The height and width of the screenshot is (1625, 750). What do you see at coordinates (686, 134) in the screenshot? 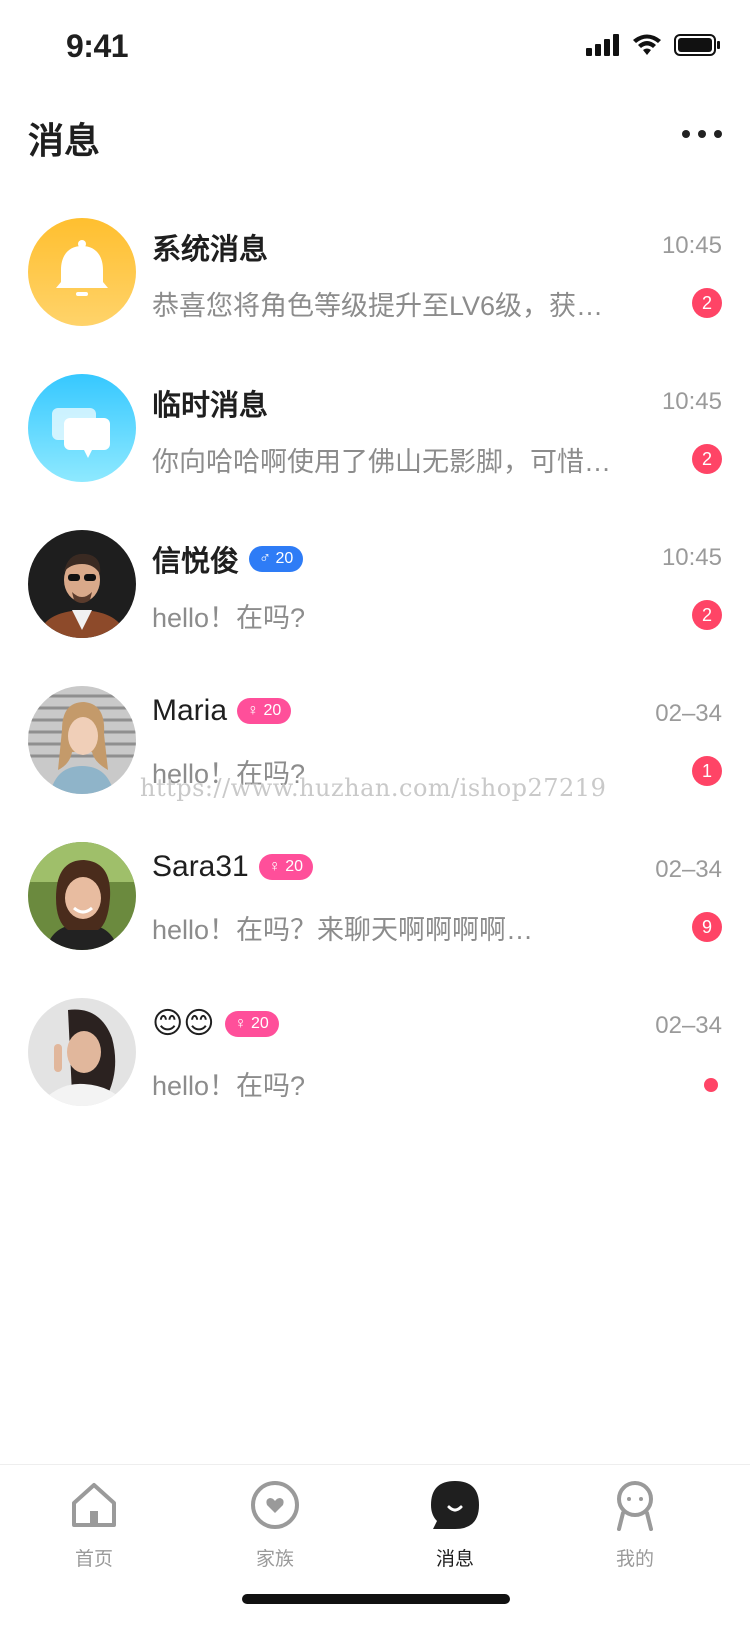
I see `more-icon` at bounding box center [686, 134].